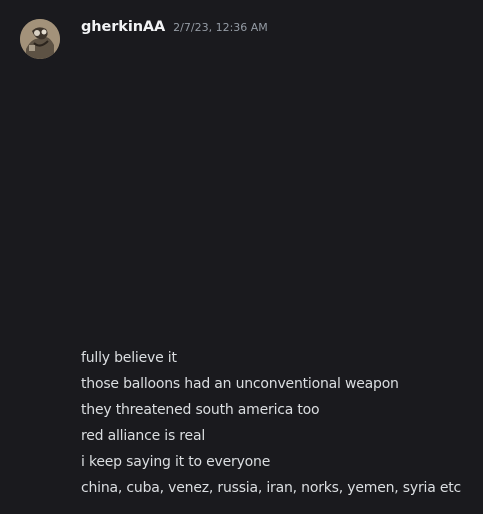 This screenshot has height=514, width=483. I want to click on message-line: fully believe it, so click(129, 358).